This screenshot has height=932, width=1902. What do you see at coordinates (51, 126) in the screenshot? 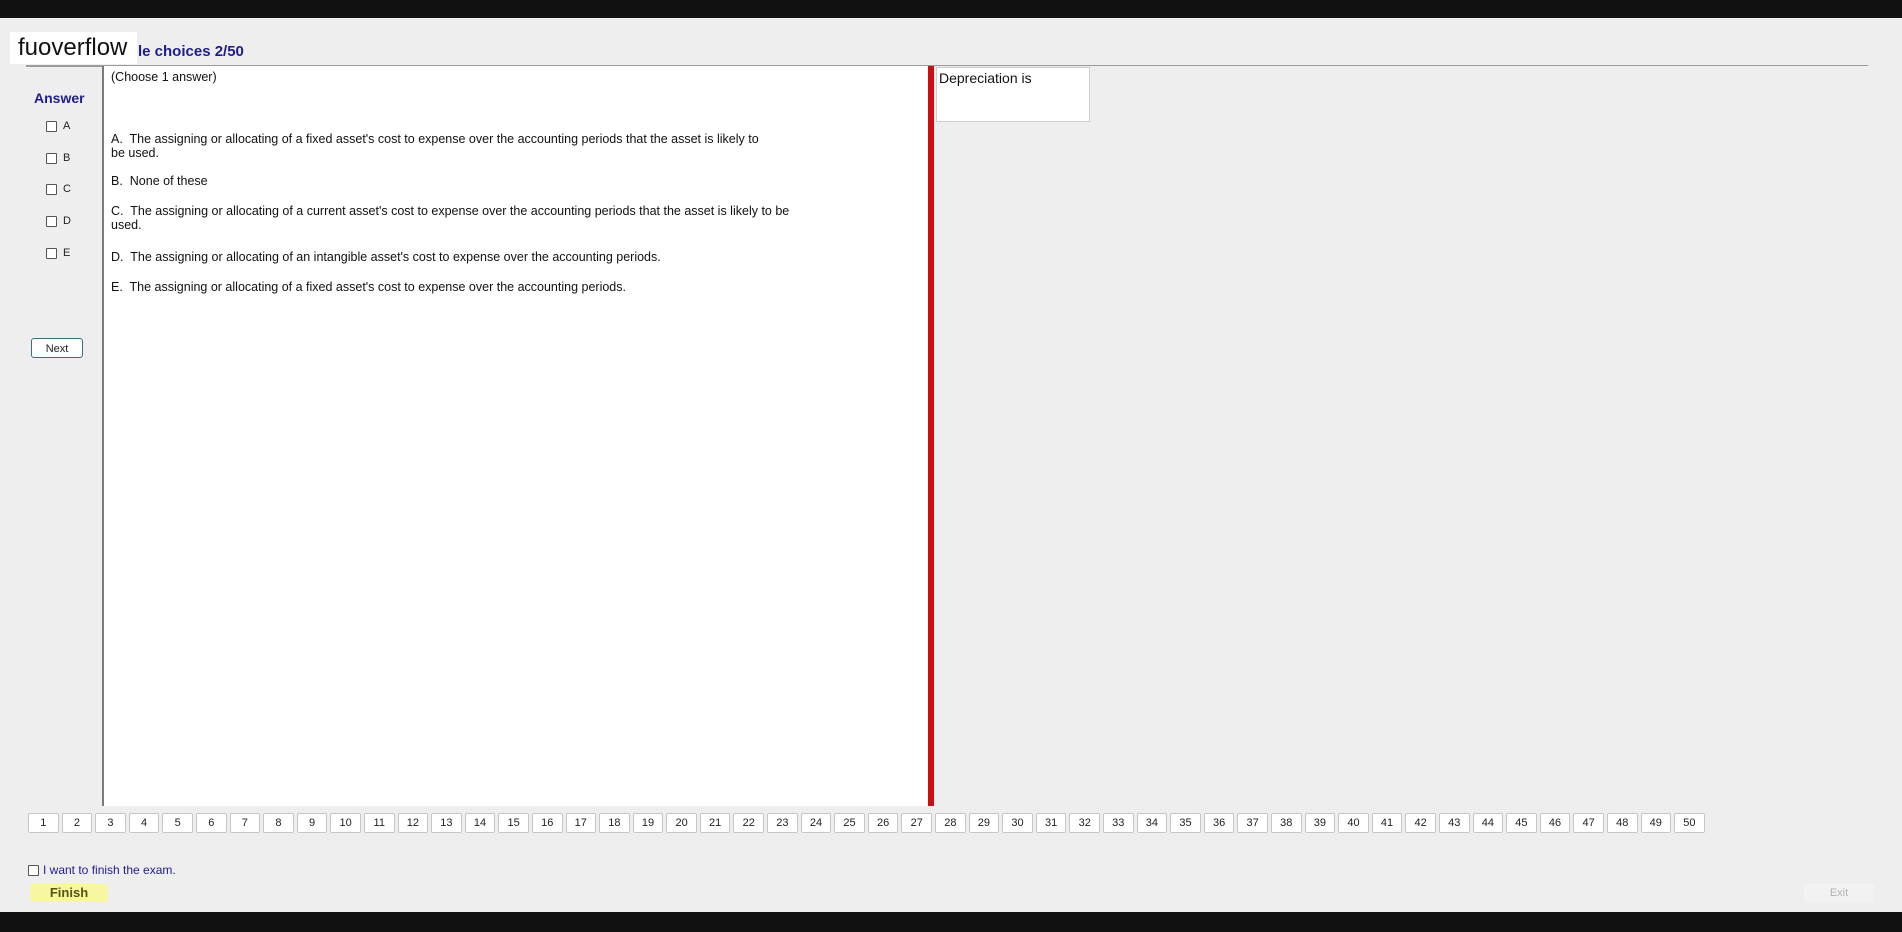
I see `checkbox-a` at bounding box center [51, 126].